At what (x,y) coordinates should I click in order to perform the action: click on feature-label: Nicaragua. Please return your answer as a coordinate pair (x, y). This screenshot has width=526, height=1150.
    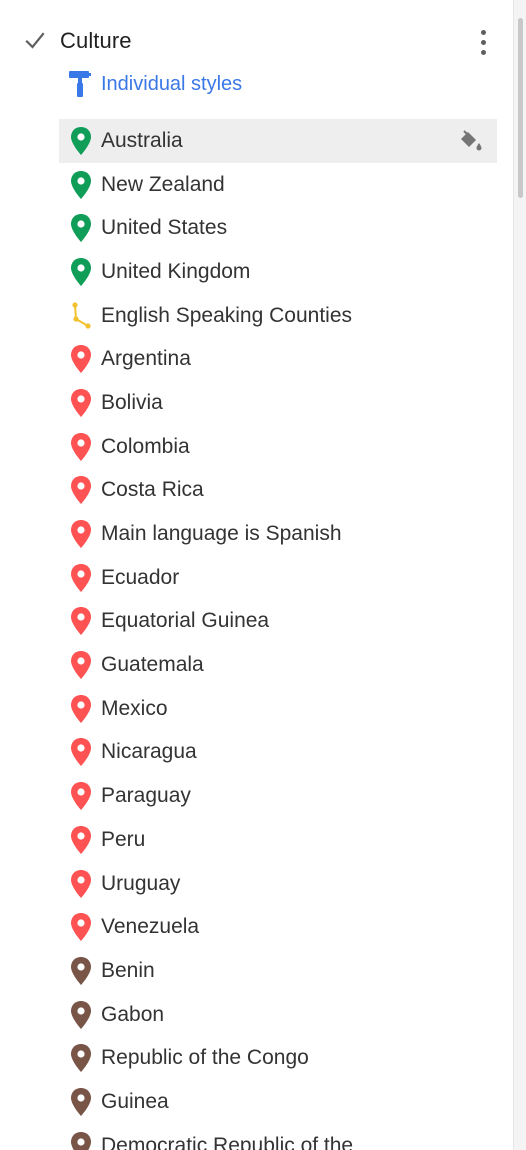
    Looking at the image, I should click on (149, 752).